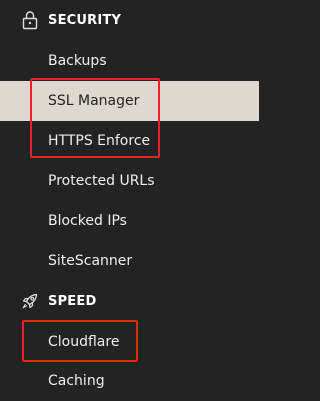 This screenshot has height=401, width=320. Describe the element at coordinates (76, 381) in the screenshot. I see `sidebar-item-label: Caching` at that location.